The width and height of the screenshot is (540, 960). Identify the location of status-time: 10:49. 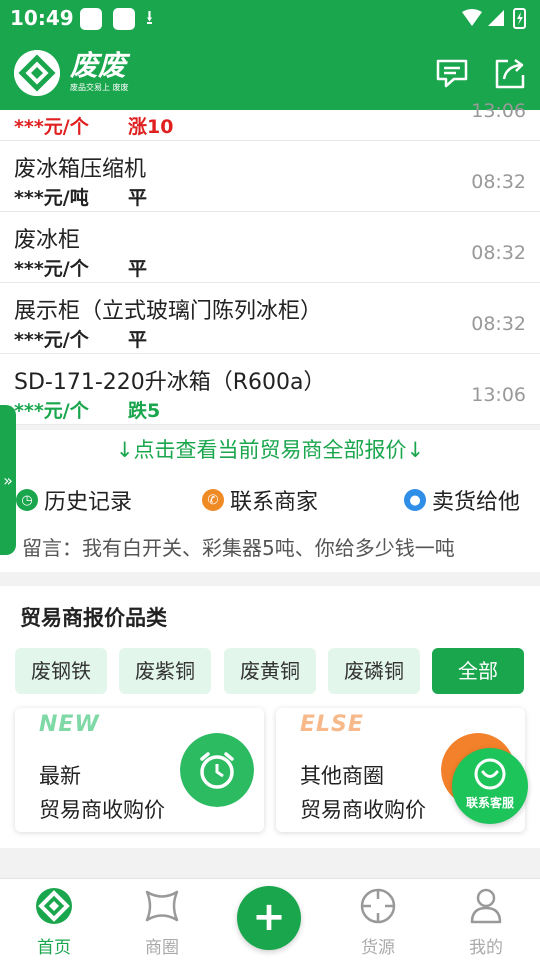
(42, 18).